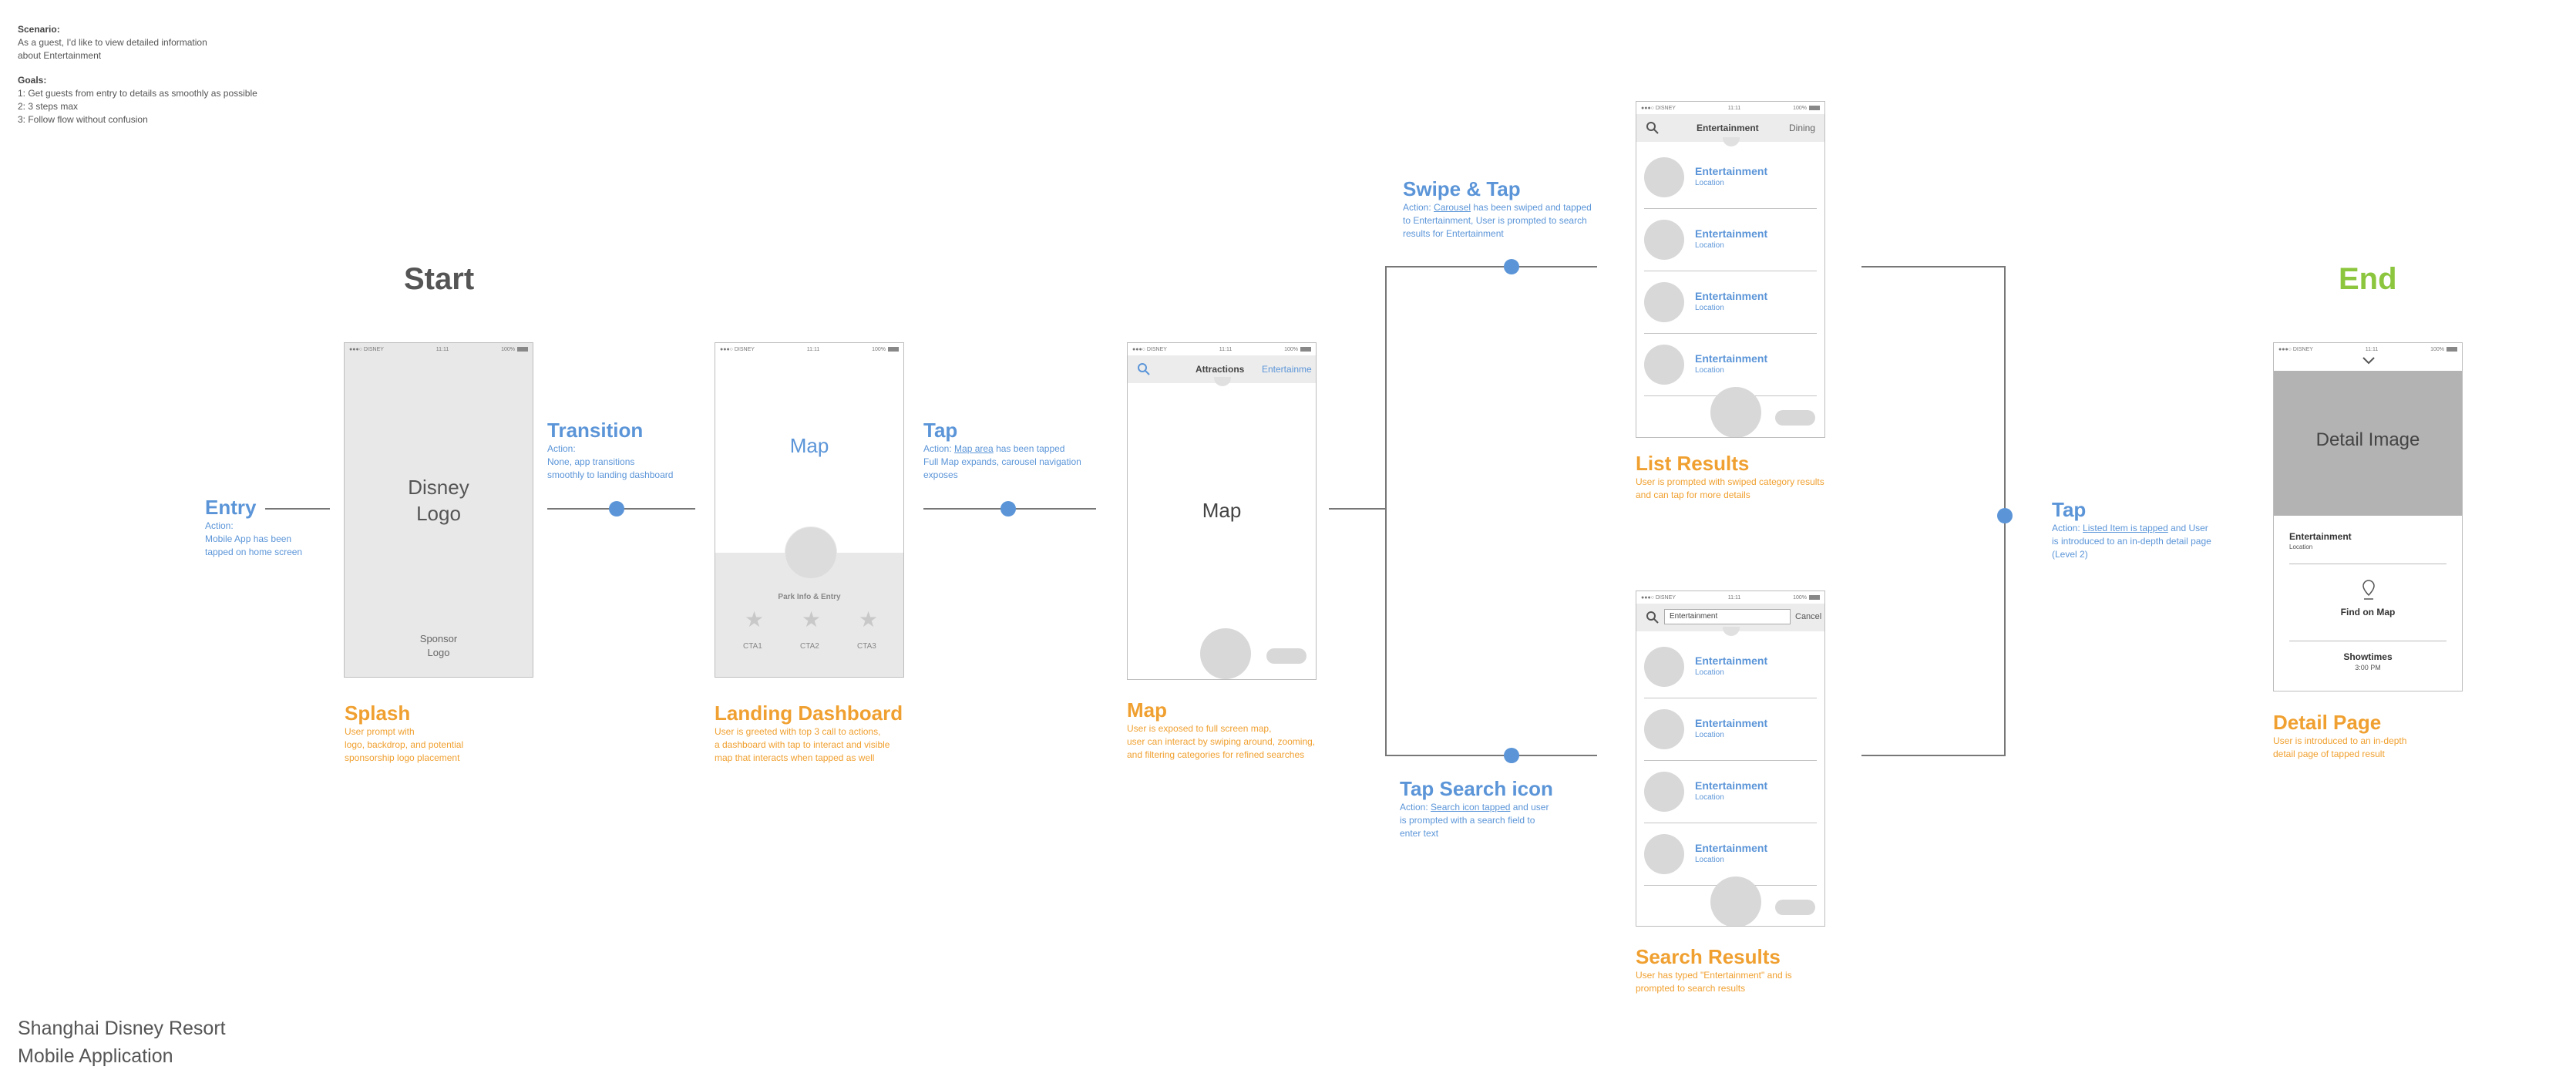 Image resolution: width=2576 pixels, height=1070 pixels. What do you see at coordinates (2368, 590) in the screenshot?
I see `map-pin-icon` at bounding box center [2368, 590].